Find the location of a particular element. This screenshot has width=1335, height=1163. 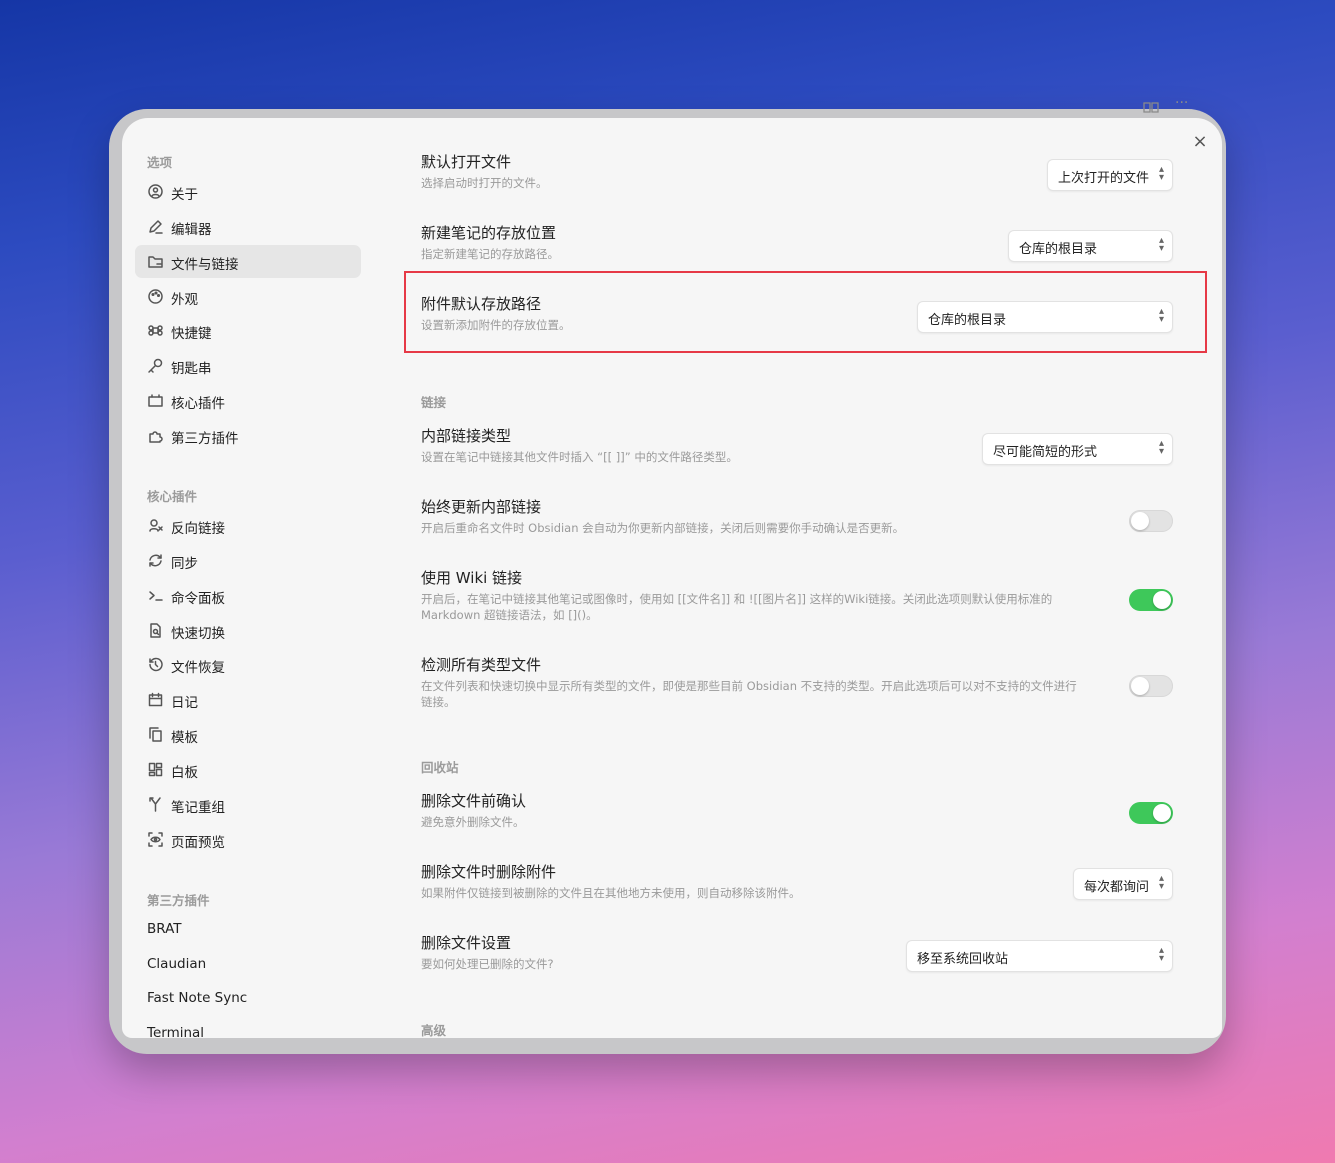

sidebar-item-command-palette: 命令面板 is located at coordinates (248, 595).